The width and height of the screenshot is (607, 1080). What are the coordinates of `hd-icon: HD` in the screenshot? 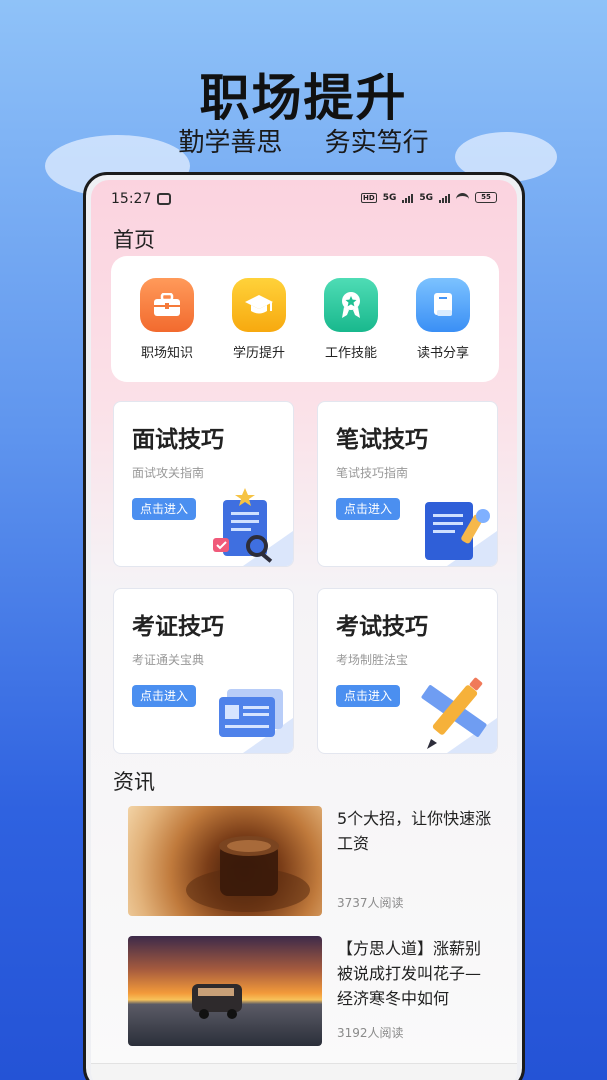 It's located at (369, 197).